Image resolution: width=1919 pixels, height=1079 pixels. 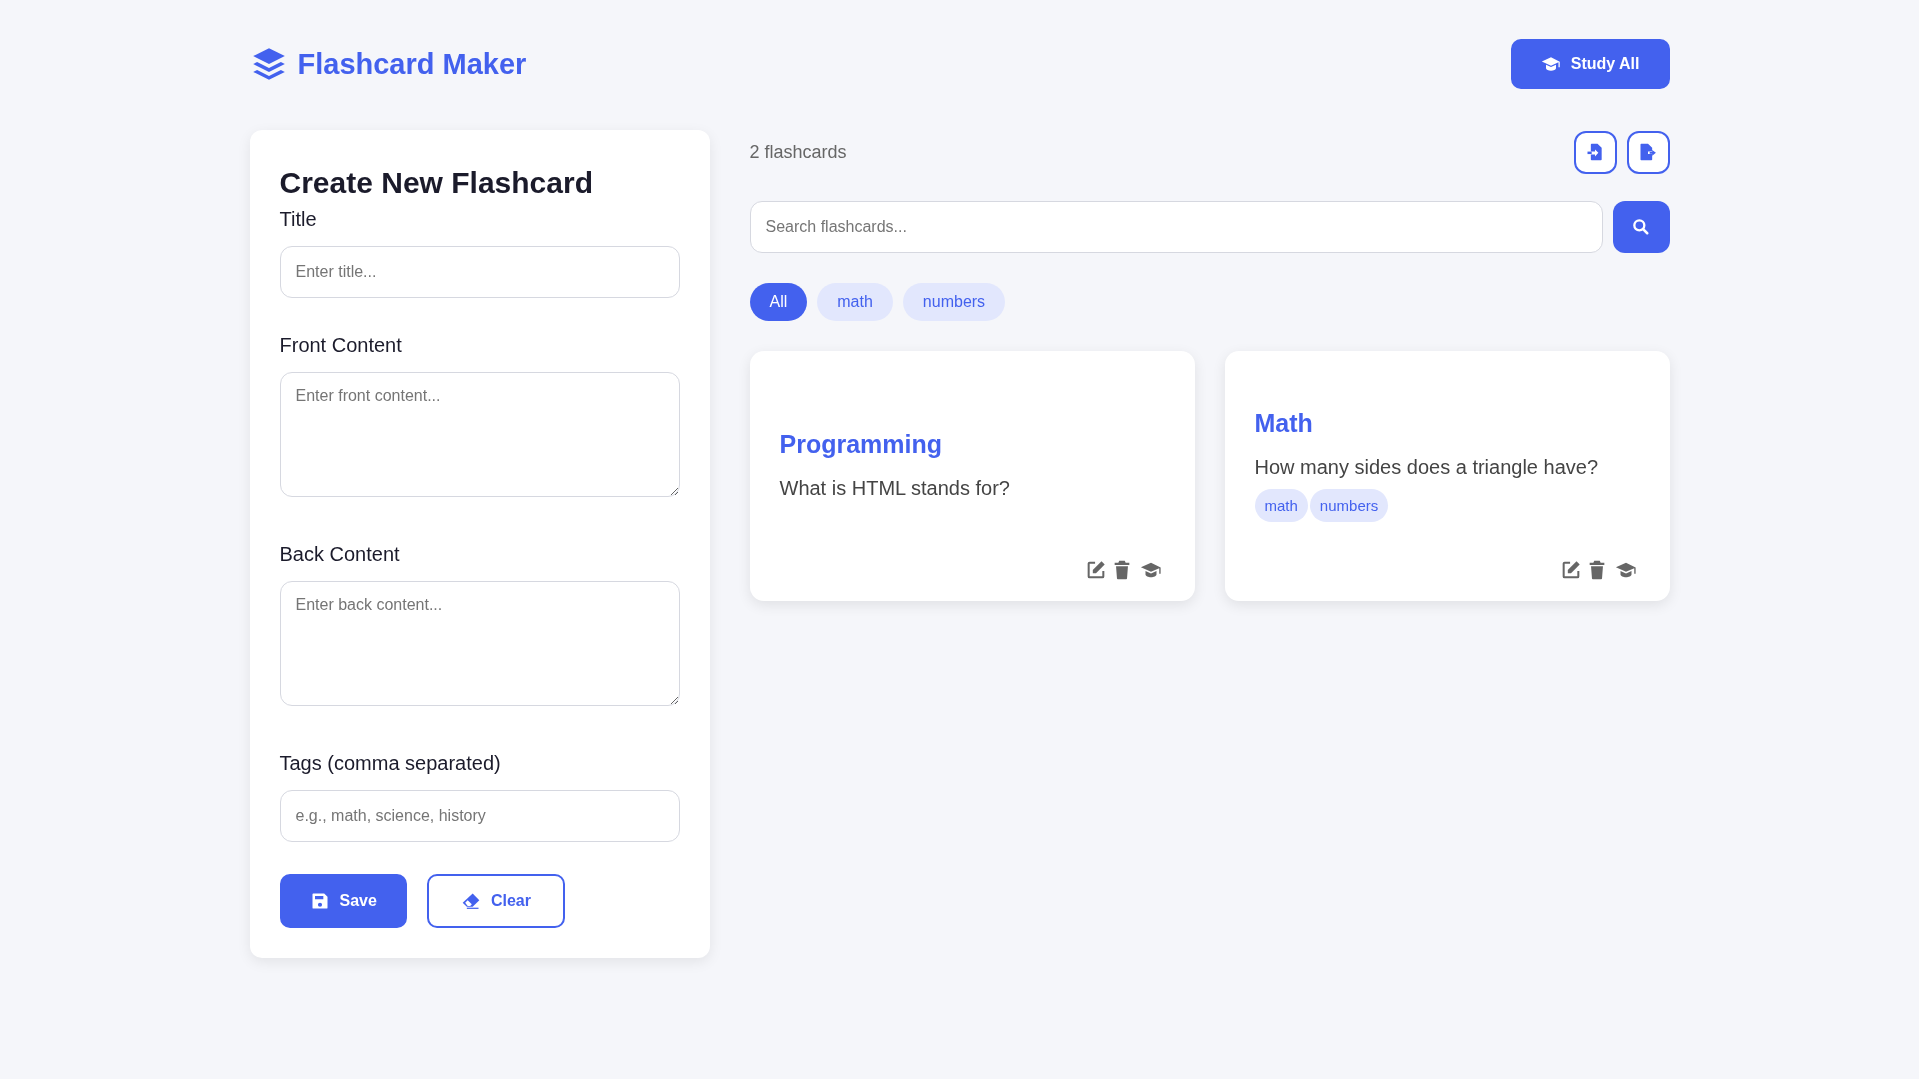 I want to click on file-import-icon, so click(x=1595, y=152).